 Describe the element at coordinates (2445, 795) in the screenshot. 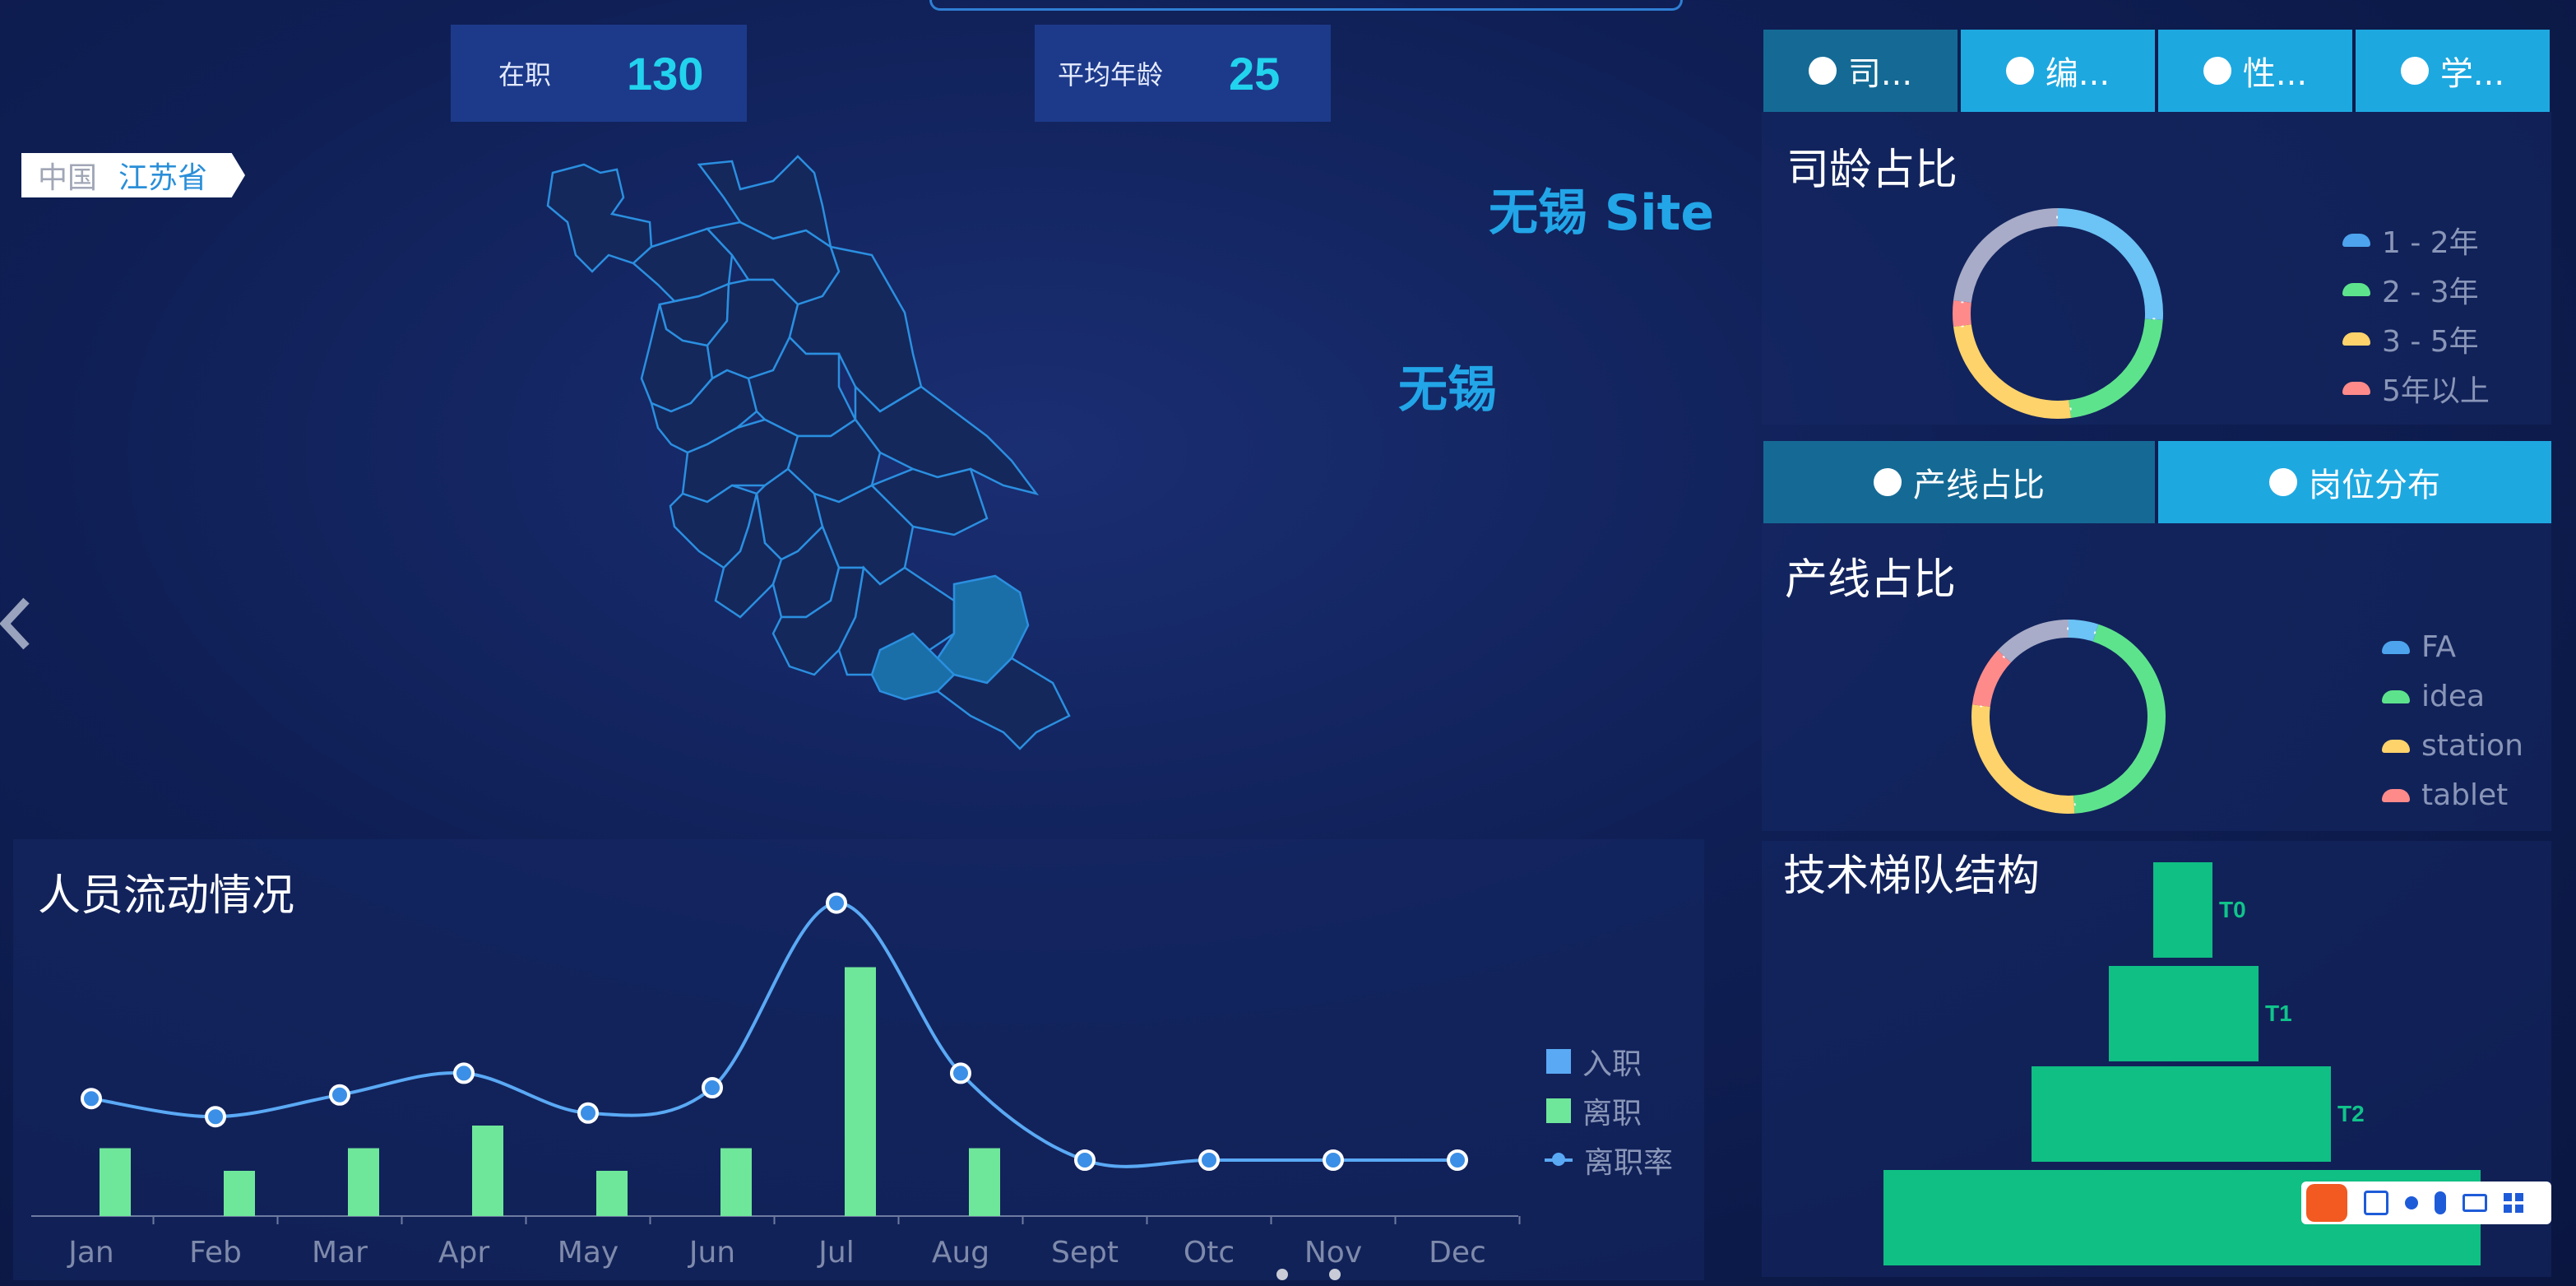

I see `legend-item: tablet` at that location.